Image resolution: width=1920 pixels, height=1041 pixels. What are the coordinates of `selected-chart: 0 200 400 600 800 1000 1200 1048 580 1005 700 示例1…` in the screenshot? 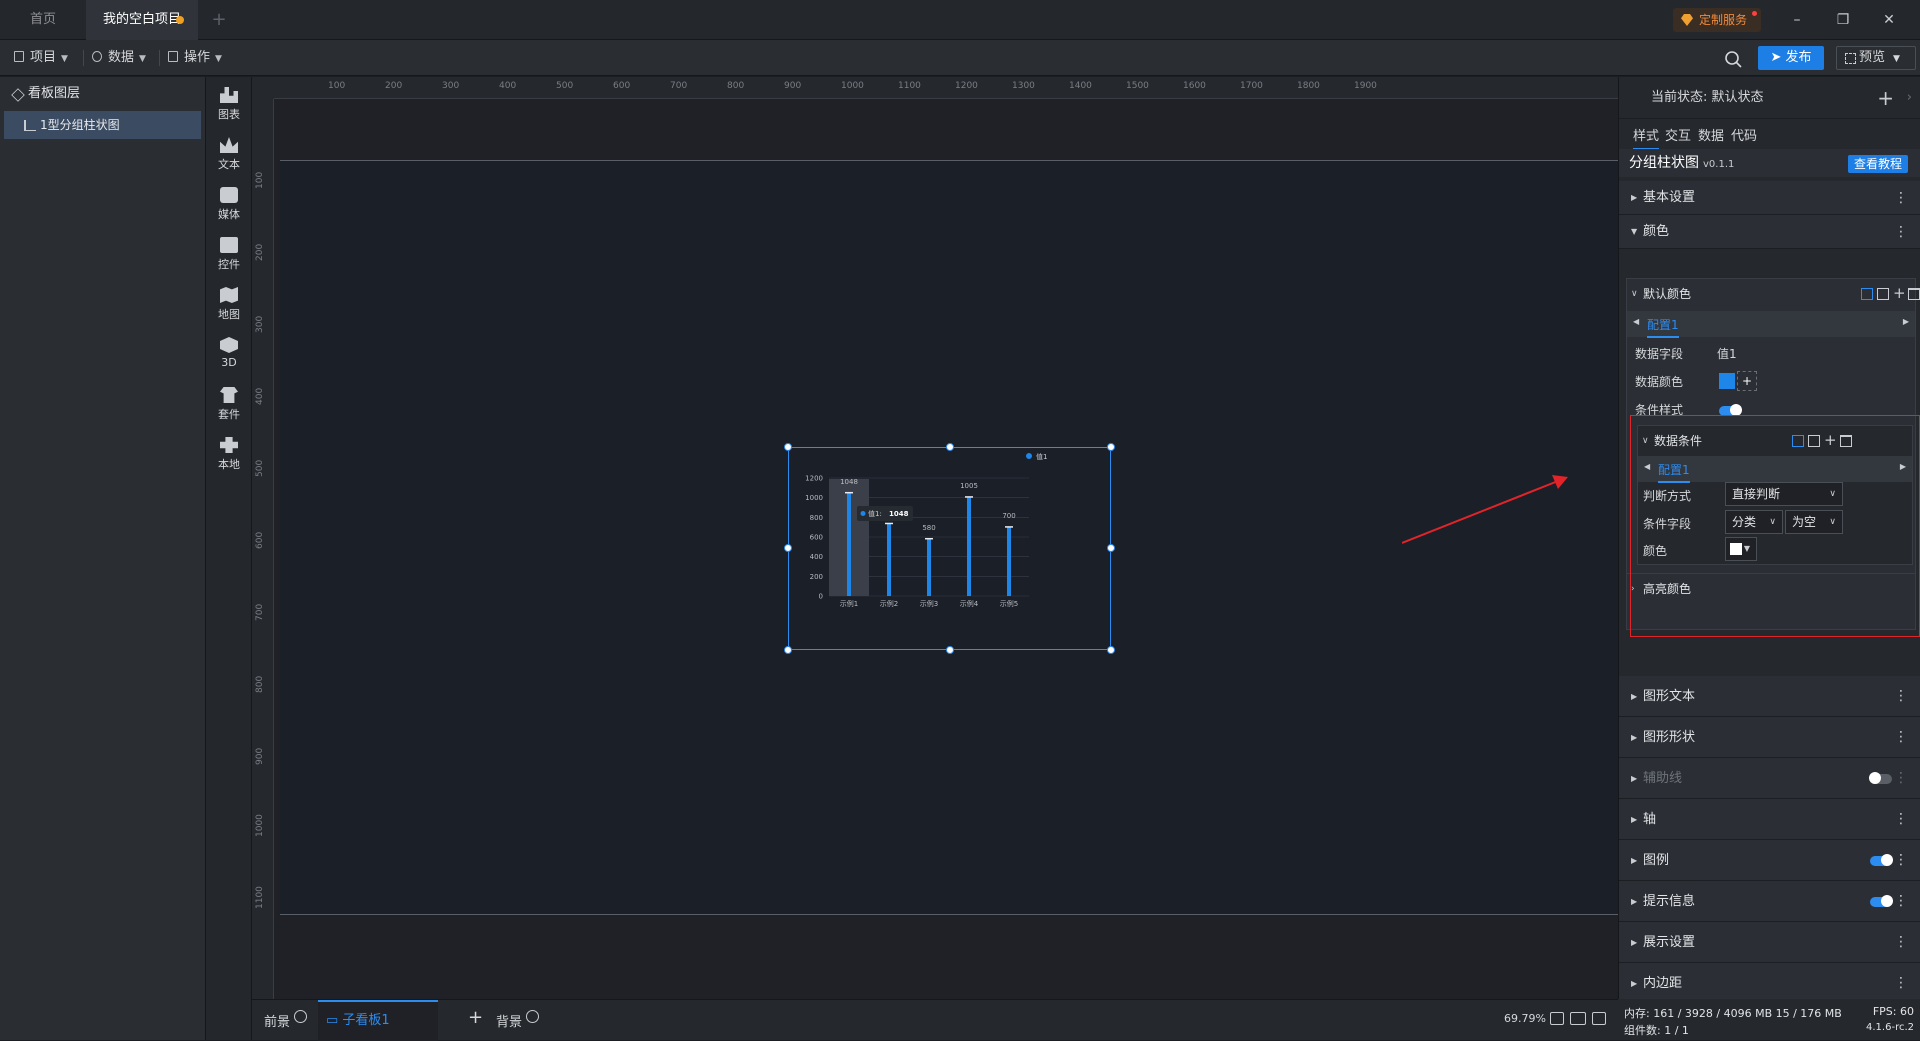 It's located at (949, 548).